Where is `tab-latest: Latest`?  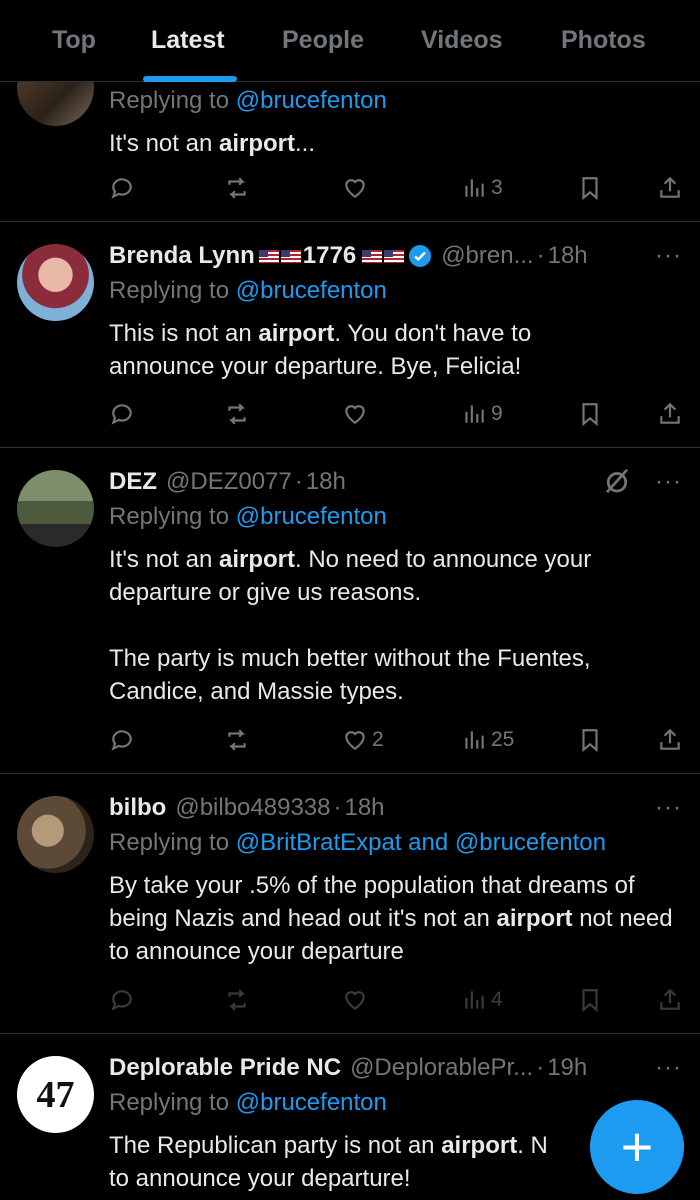
tab-latest: Latest is located at coordinates (188, 40).